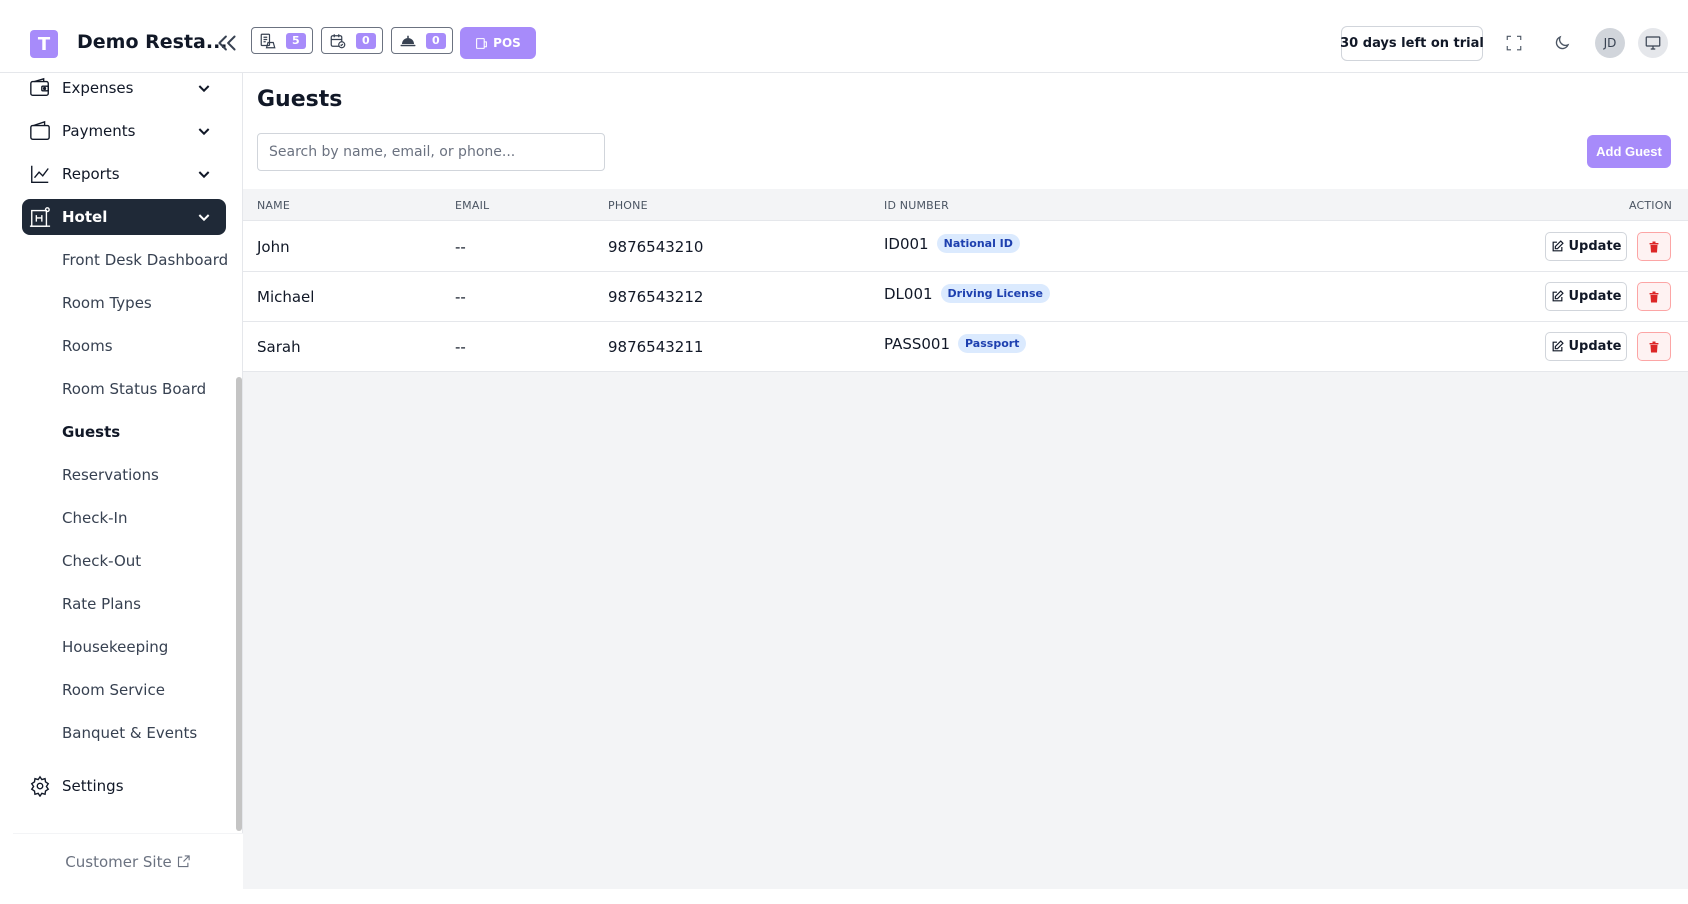 The width and height of the screenshot is (1688, 904). I want to click on room-service-bell-icon, so click(408, 40).